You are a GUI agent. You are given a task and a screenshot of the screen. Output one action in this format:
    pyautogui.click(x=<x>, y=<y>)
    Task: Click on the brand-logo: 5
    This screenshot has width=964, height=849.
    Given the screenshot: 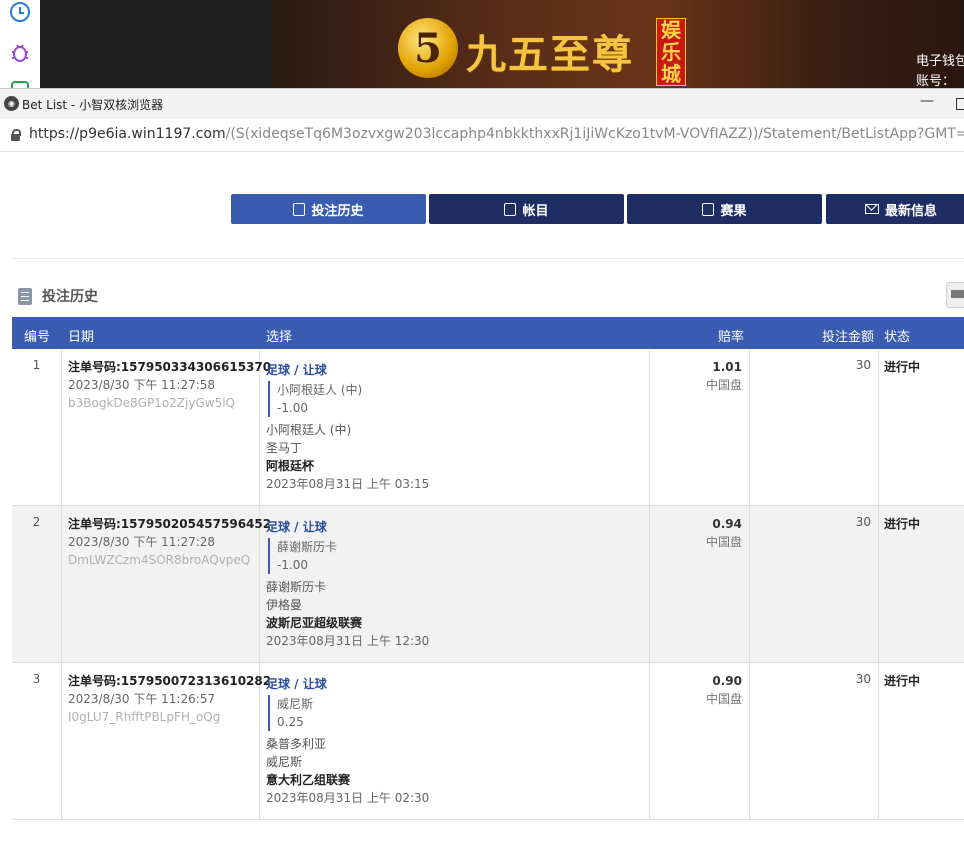 What is the action you would take?
    pyautogui.click(x=428, y=48)
    